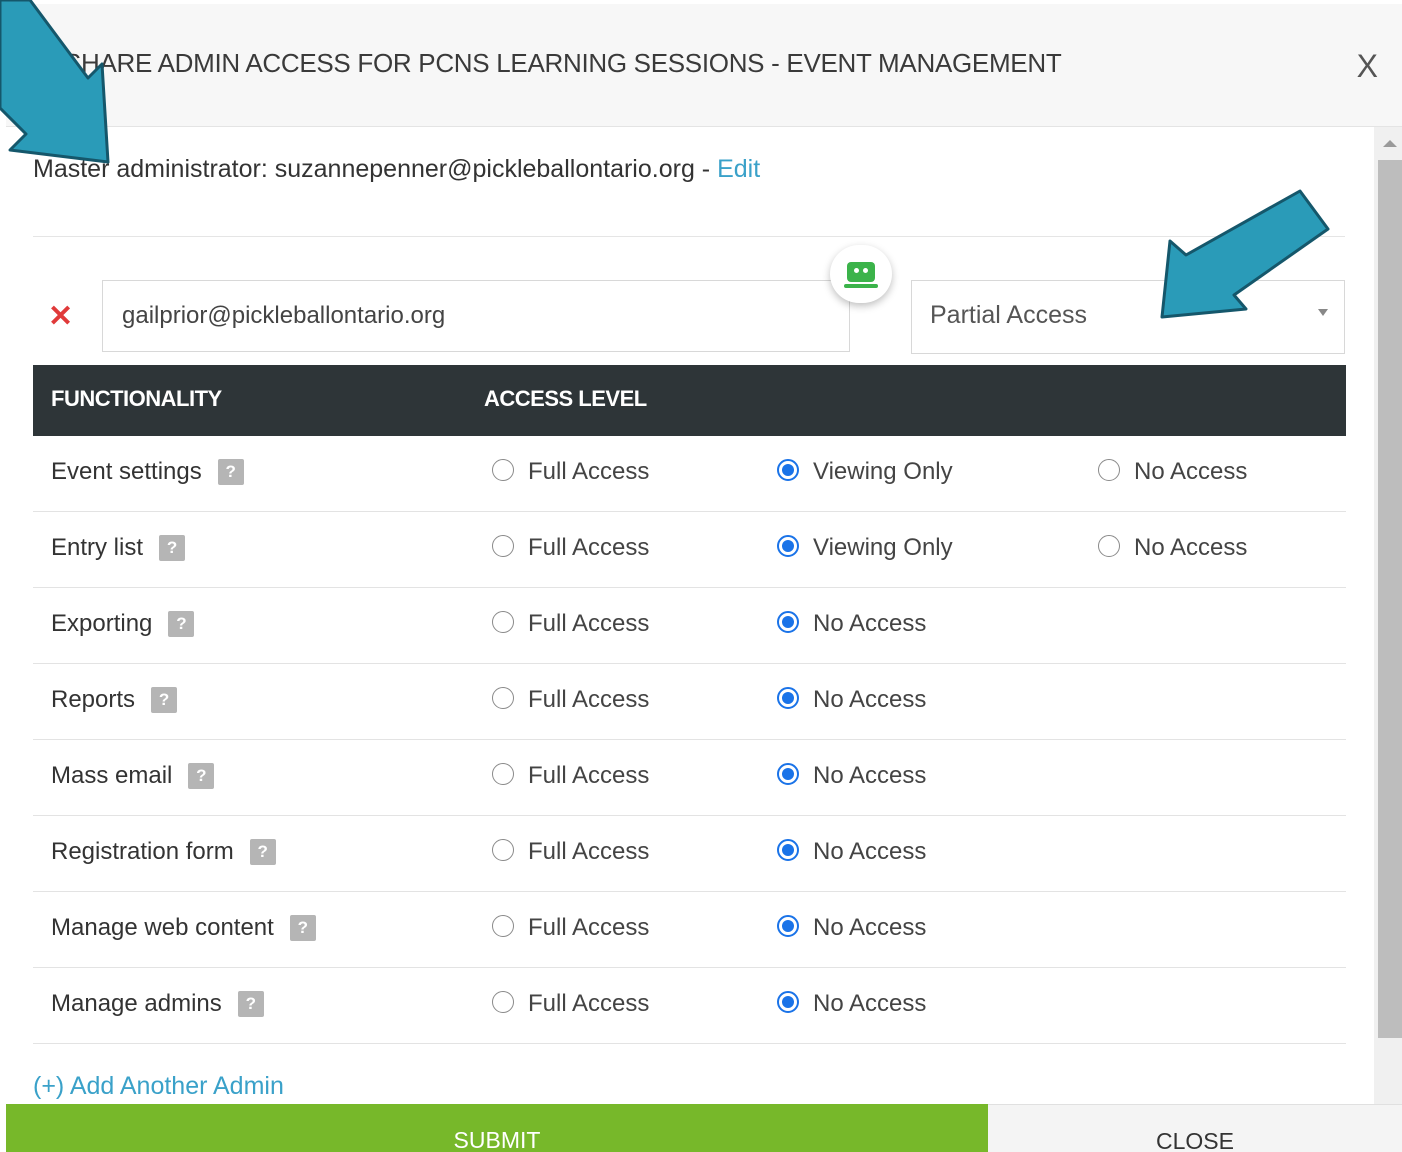  Describe the element at coordinates (476, 316) in the screenshot. I see `admin-email-input` at that location.